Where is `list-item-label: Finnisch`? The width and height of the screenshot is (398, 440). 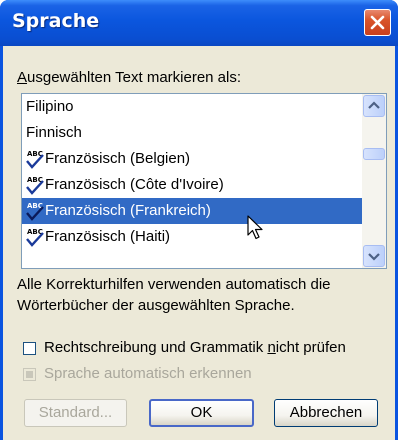 list-item-label: Finnisch is located at coordinates (54, 132).